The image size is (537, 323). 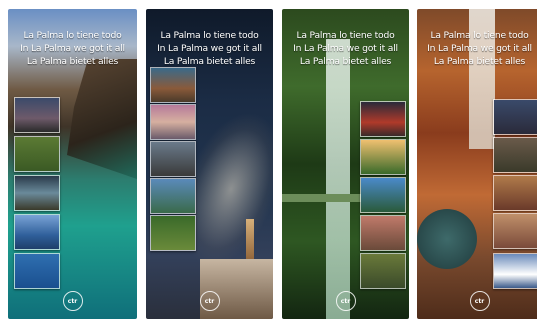 I want to click on waterfall, so click(x=338, y=179).